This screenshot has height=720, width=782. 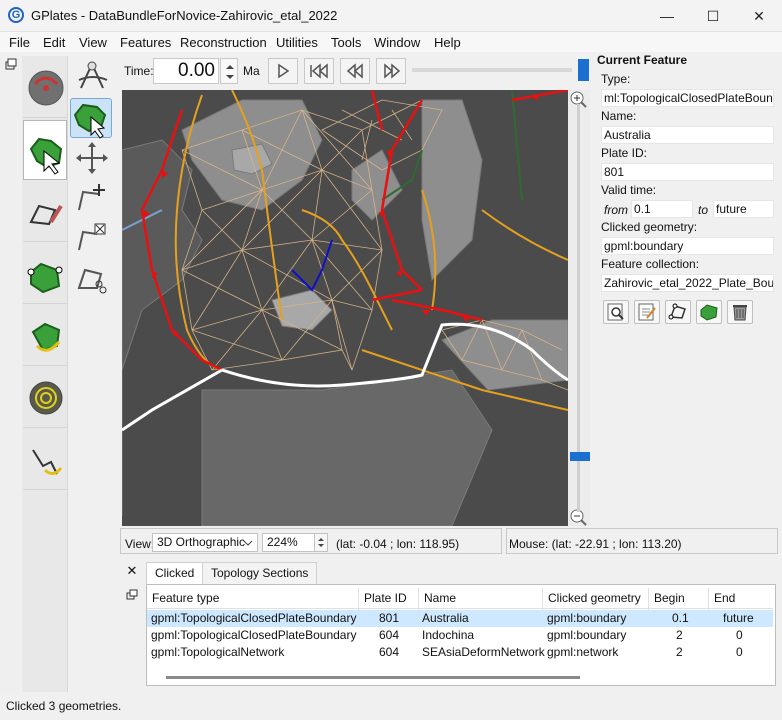 I want to click on small-circle-category, so click(x=45, y=398).